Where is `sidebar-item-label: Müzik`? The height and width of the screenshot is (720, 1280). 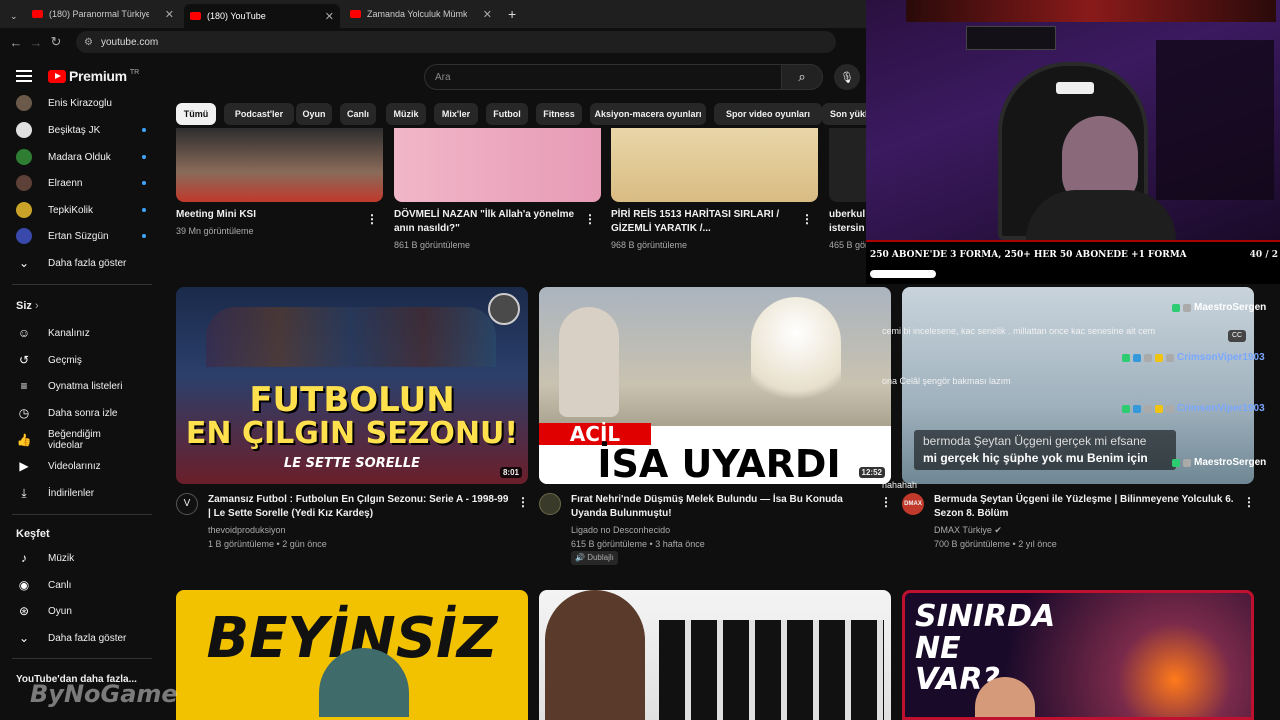 sidebar-item-label: Müzik is located at coordinates (61, 558).